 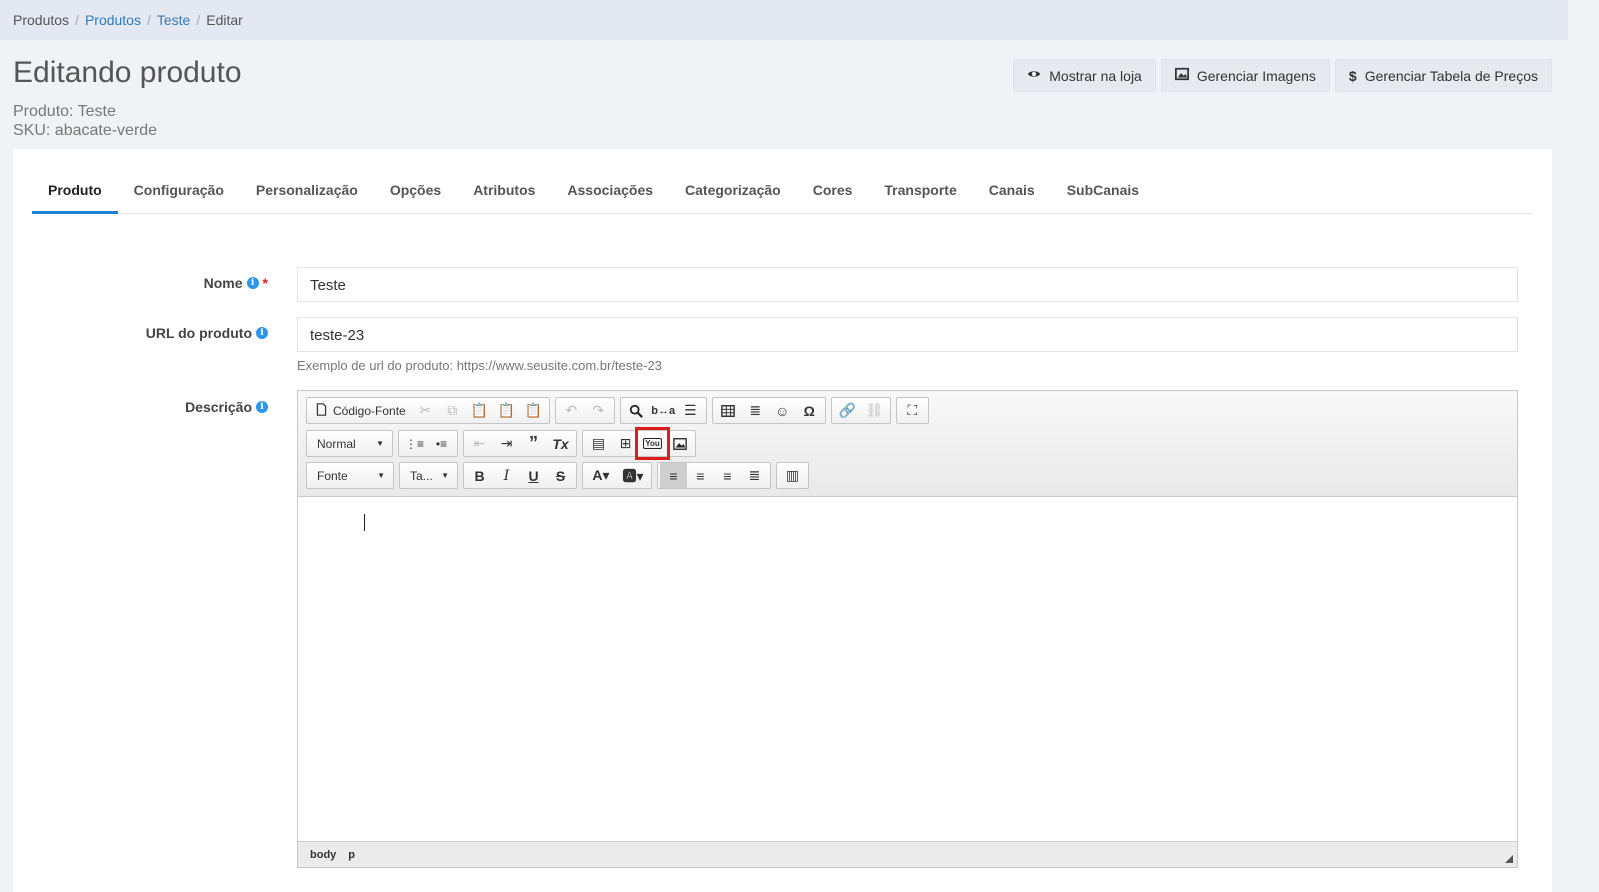 I want to click on size-select: Ta... ▼, so click(x=428, y=475).